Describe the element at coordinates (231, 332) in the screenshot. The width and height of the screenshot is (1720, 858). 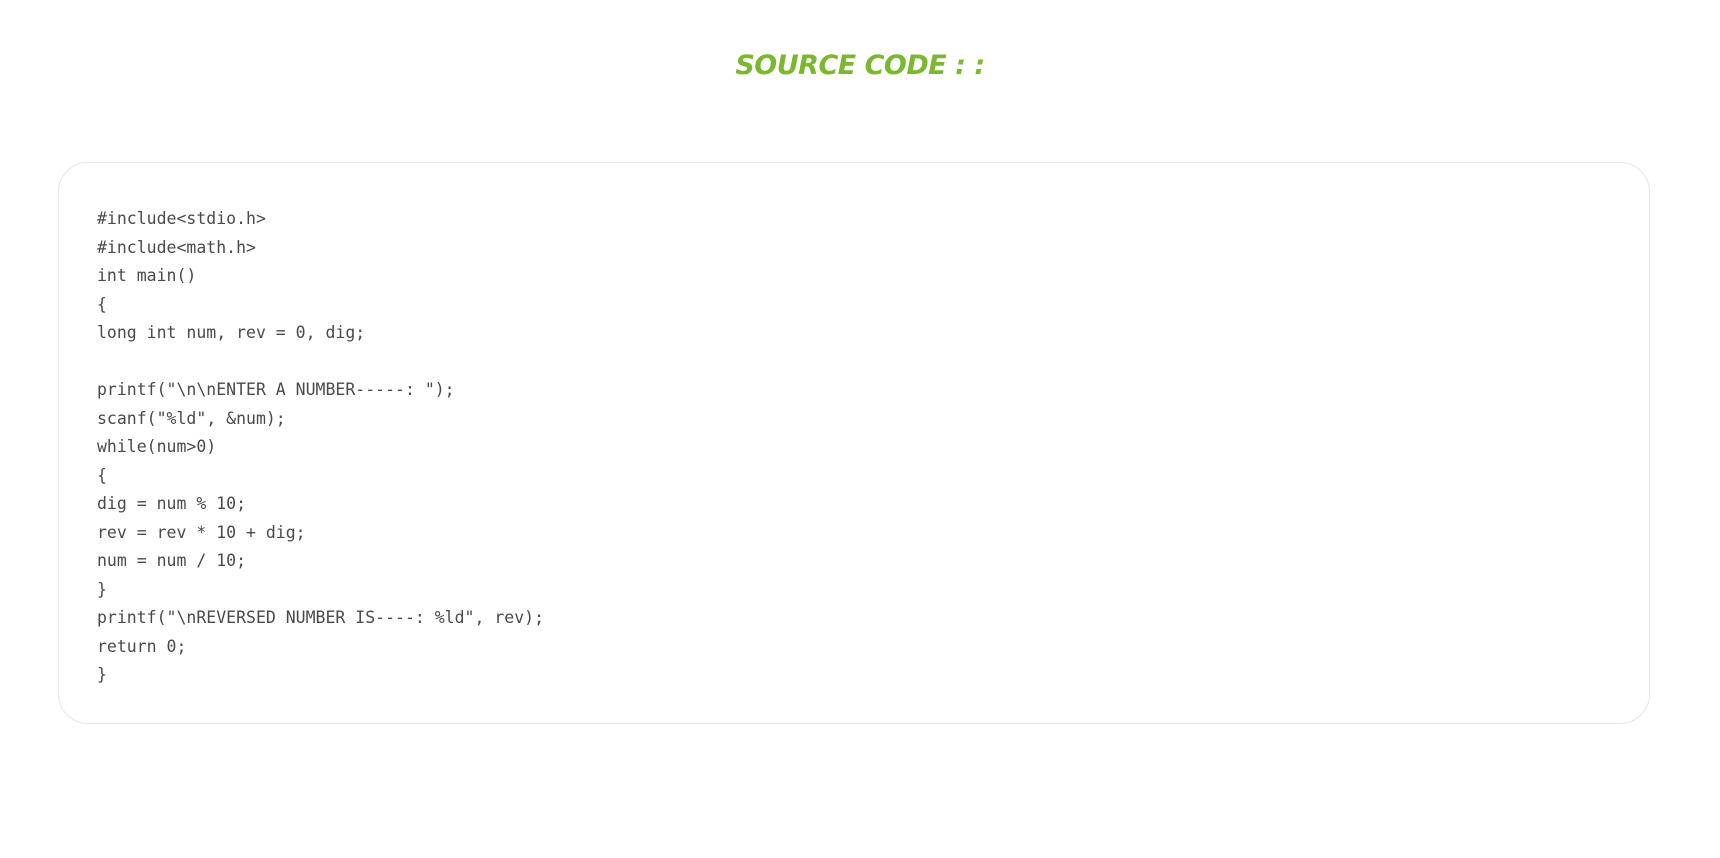
I see `code-line: long int num, rev = 0, dig;` at that location.